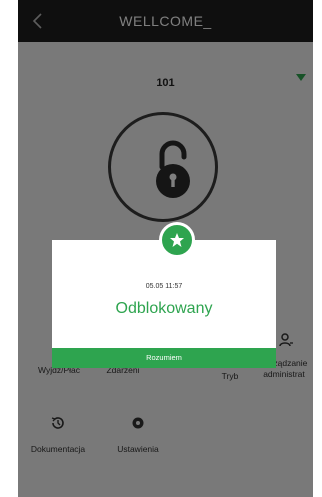  I want to click on star-icon, so click(177, 240).